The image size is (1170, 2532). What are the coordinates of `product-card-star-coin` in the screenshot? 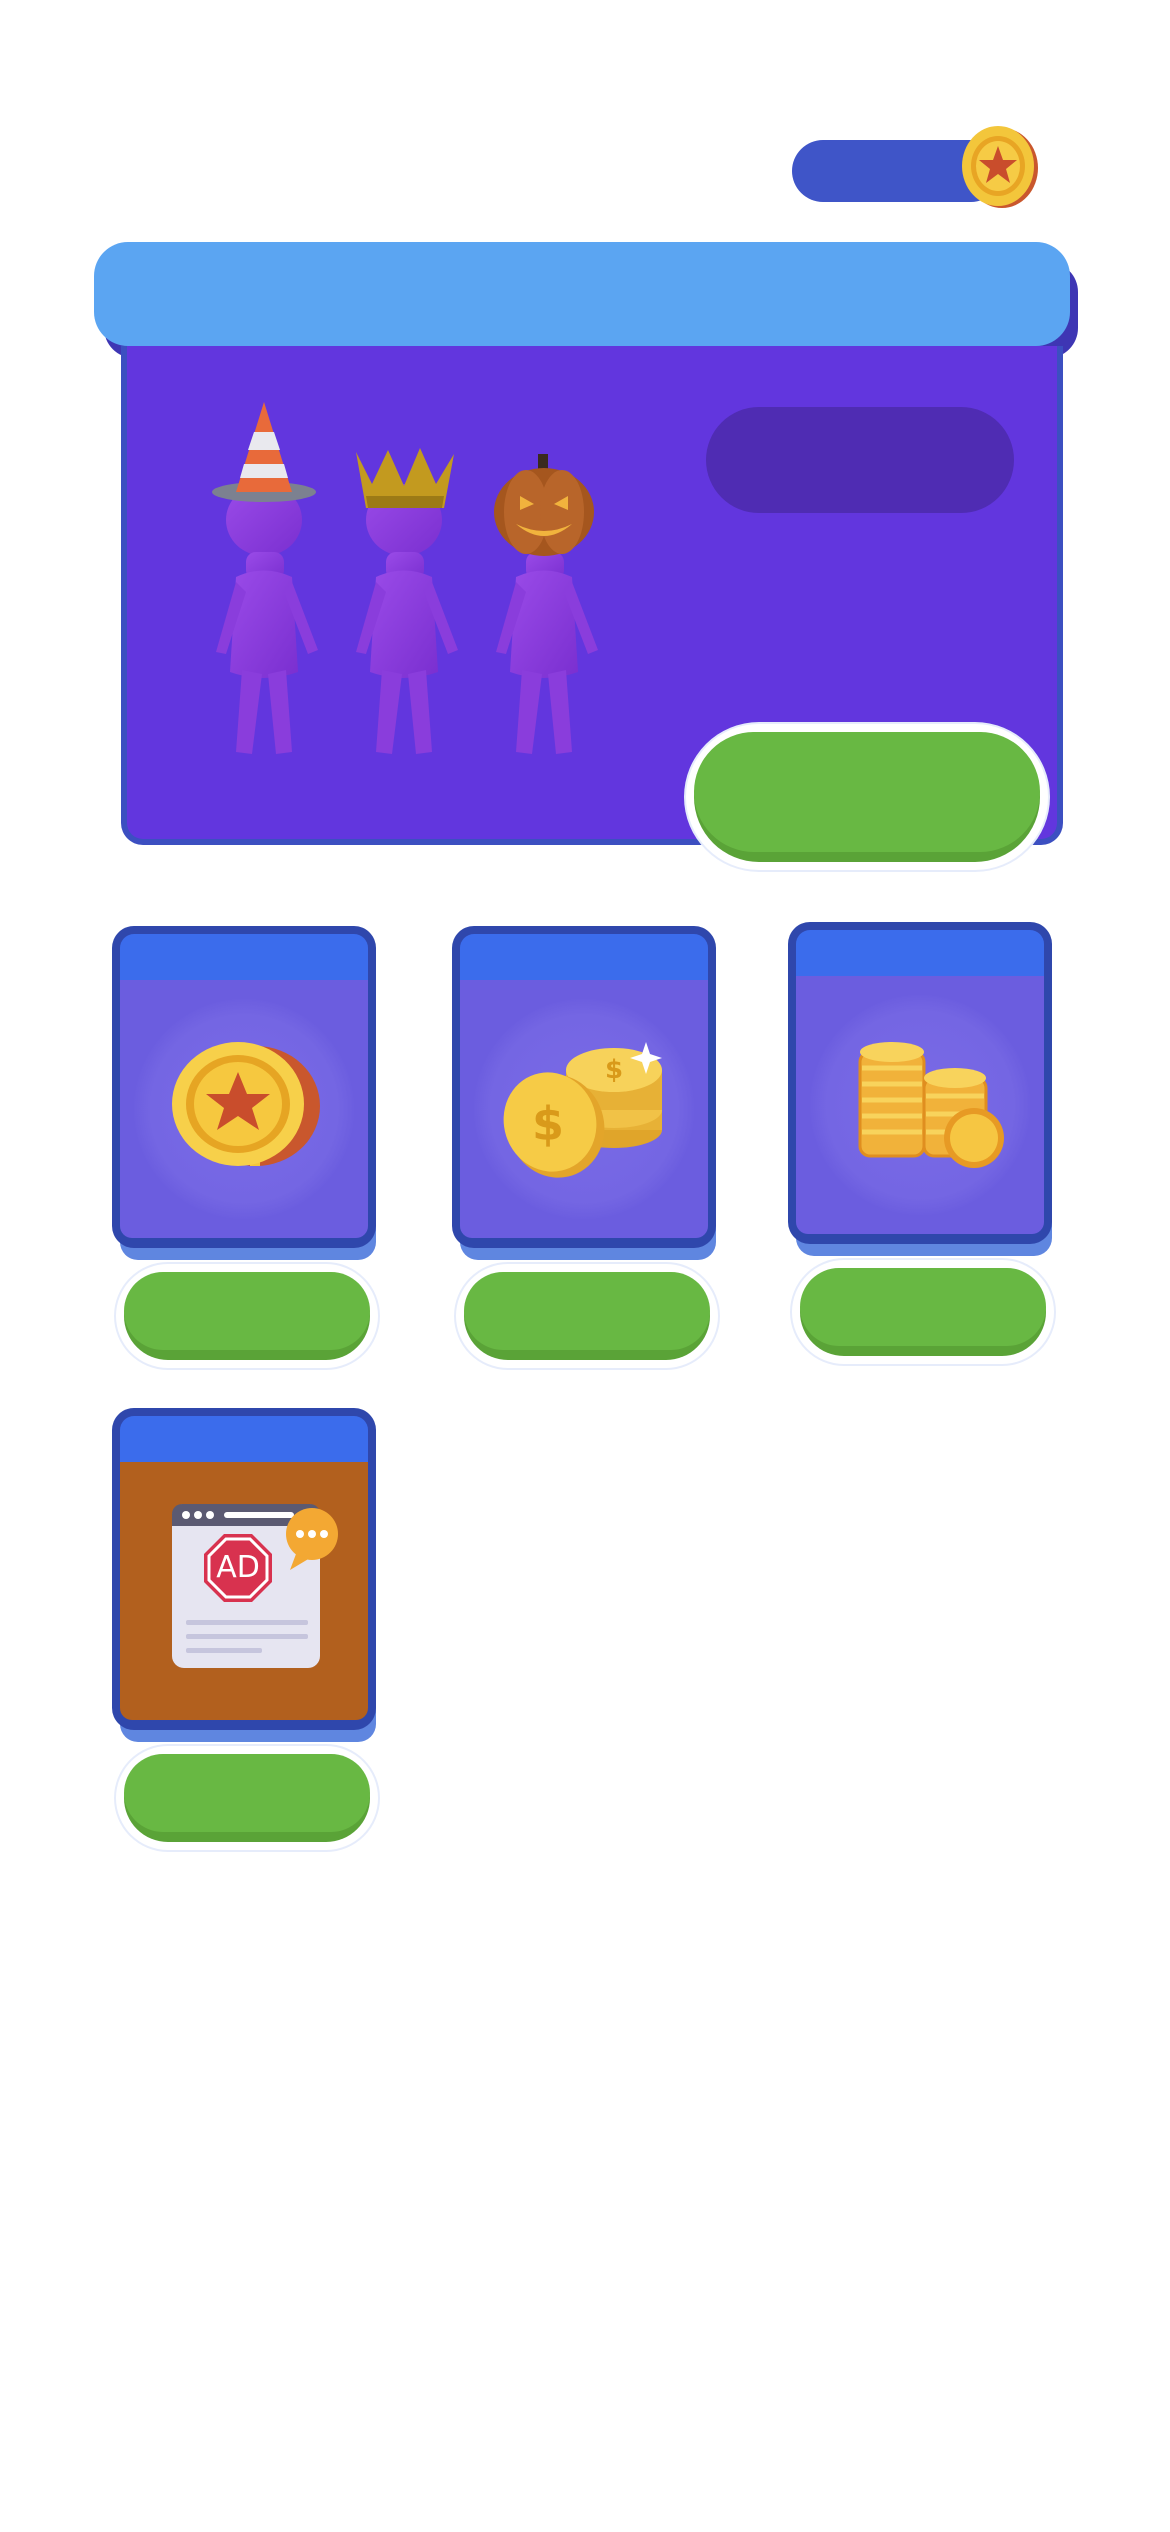 It's located at (244, 1087).